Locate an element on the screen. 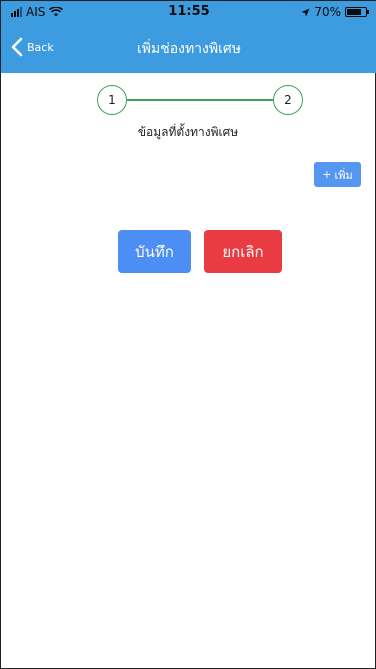 The width and height of the screenshot is (376, 669). stepper: 1 2 is located at coordinates (200, 100).